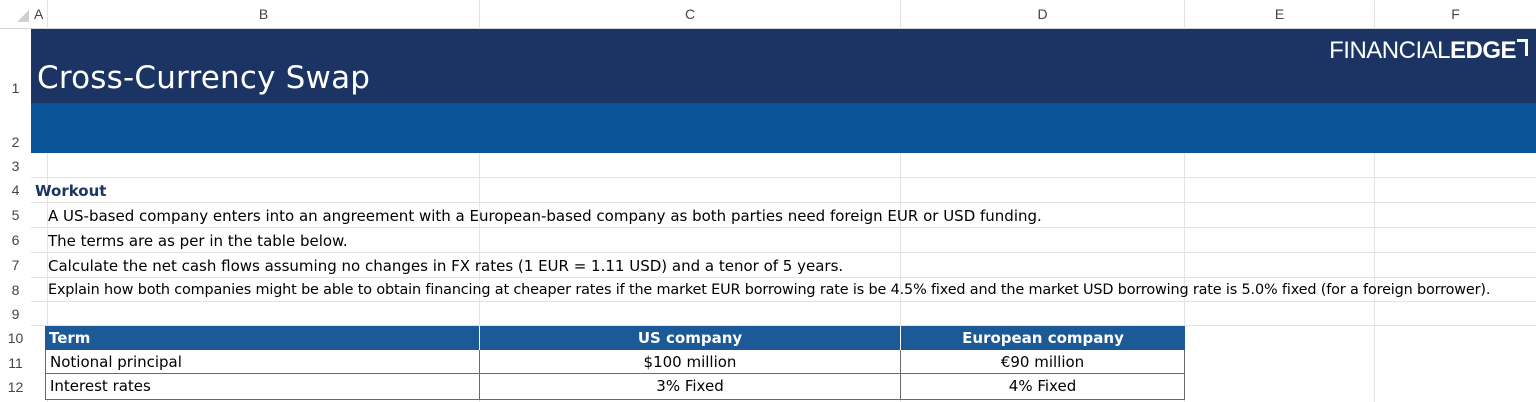 The width and height of the screenshot is (1536, 402). Describe the element at coordinates (15, 316) in the screenshot. I see `row-header-9: 9` at that location.